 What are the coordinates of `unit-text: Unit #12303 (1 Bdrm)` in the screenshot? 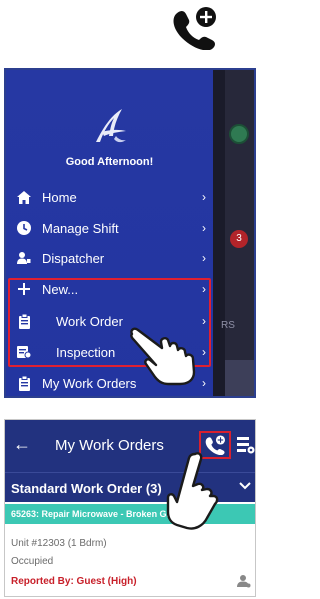 It's located at (59, 543).